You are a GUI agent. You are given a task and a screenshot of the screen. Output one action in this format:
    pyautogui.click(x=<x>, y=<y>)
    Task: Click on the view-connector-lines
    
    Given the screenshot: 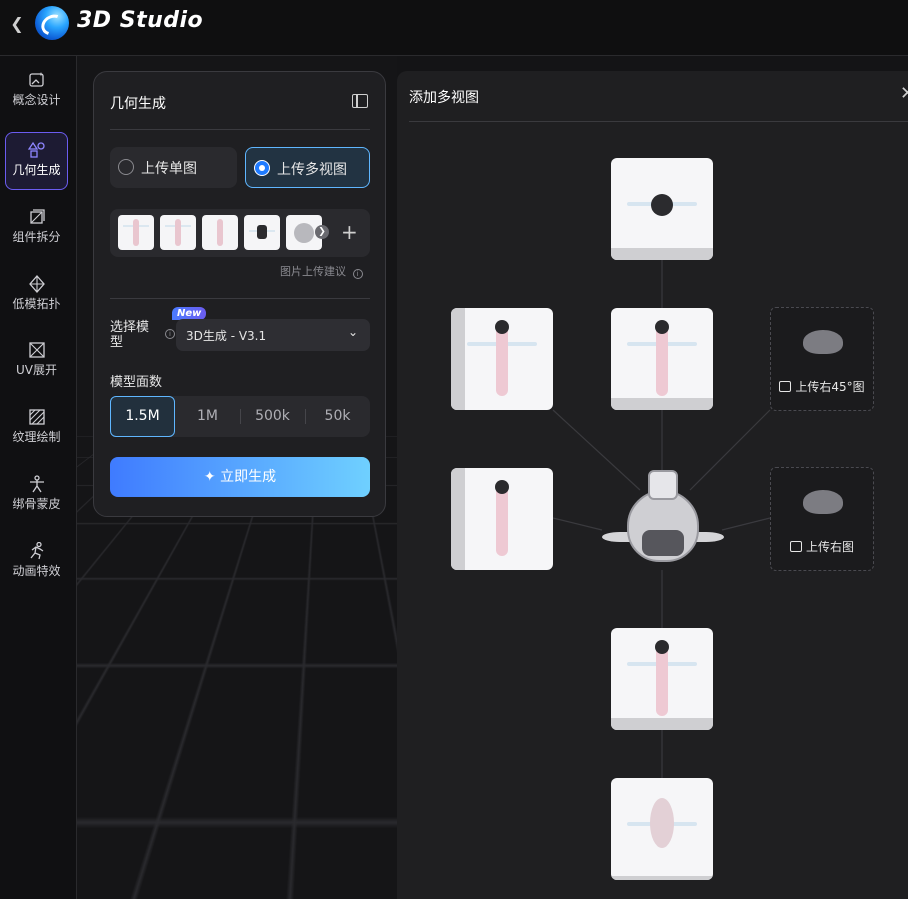 What is the action you would take?
    pyautogui.click(x=661, y=519)
    